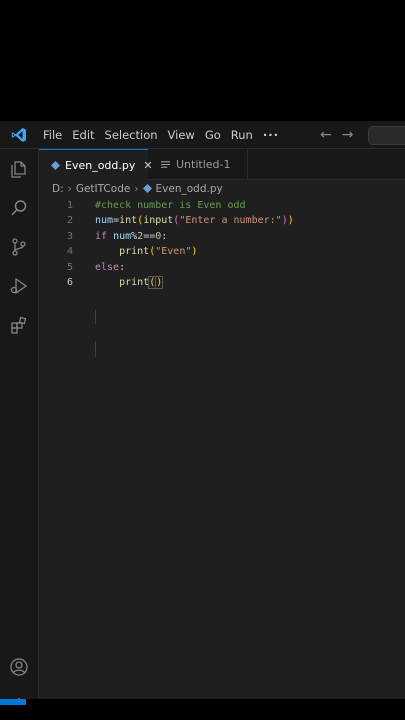  Describe the element at coordinates (141, 282) in the screenshot. I see `code-text: print()` at that location.